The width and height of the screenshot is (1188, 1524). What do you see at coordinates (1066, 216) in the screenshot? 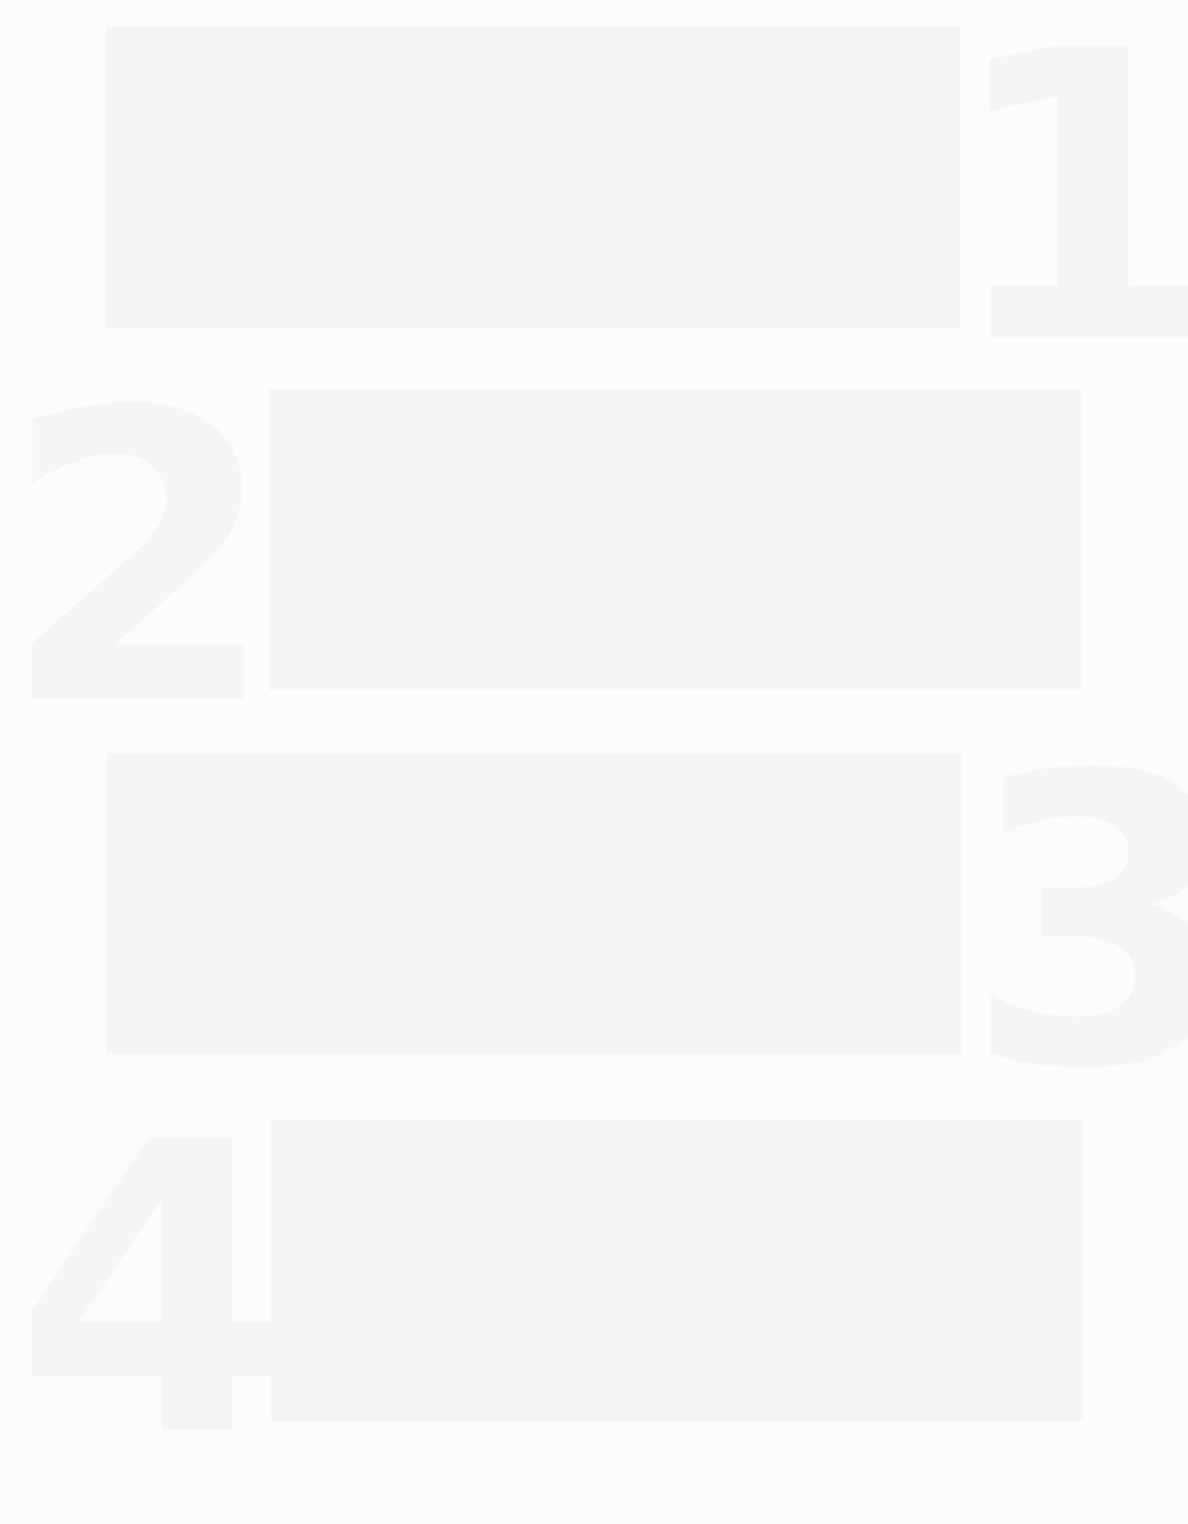
I see `step-number-1: 1` at bounding box center [1066, 216].